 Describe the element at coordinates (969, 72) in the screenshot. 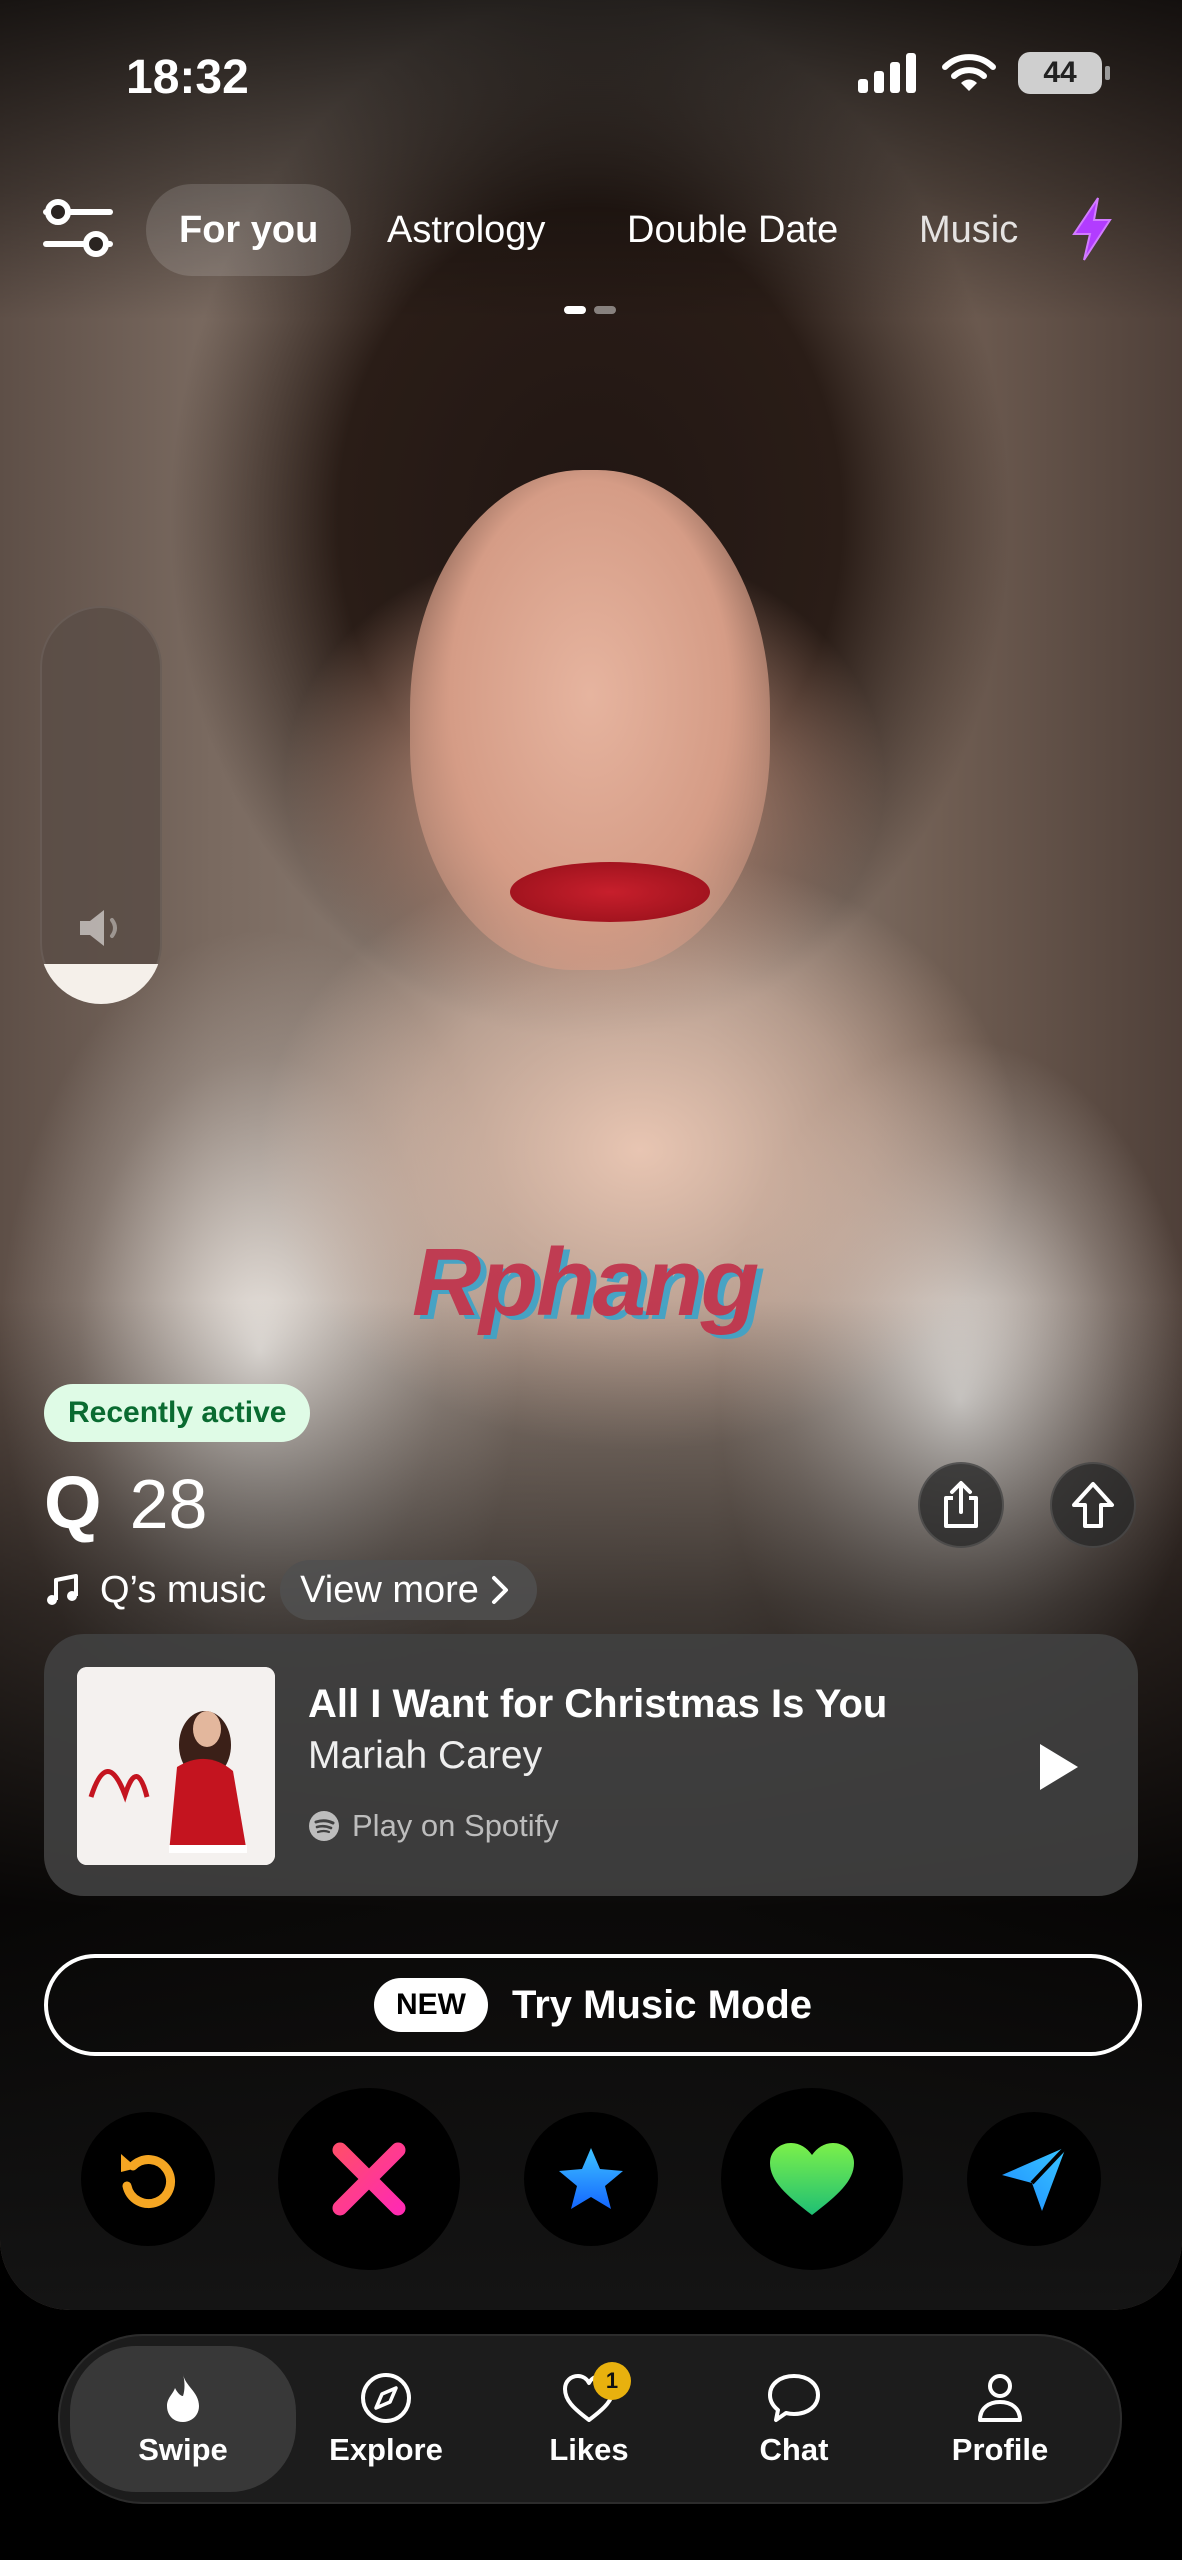

I see `wifi-icon` at that location.